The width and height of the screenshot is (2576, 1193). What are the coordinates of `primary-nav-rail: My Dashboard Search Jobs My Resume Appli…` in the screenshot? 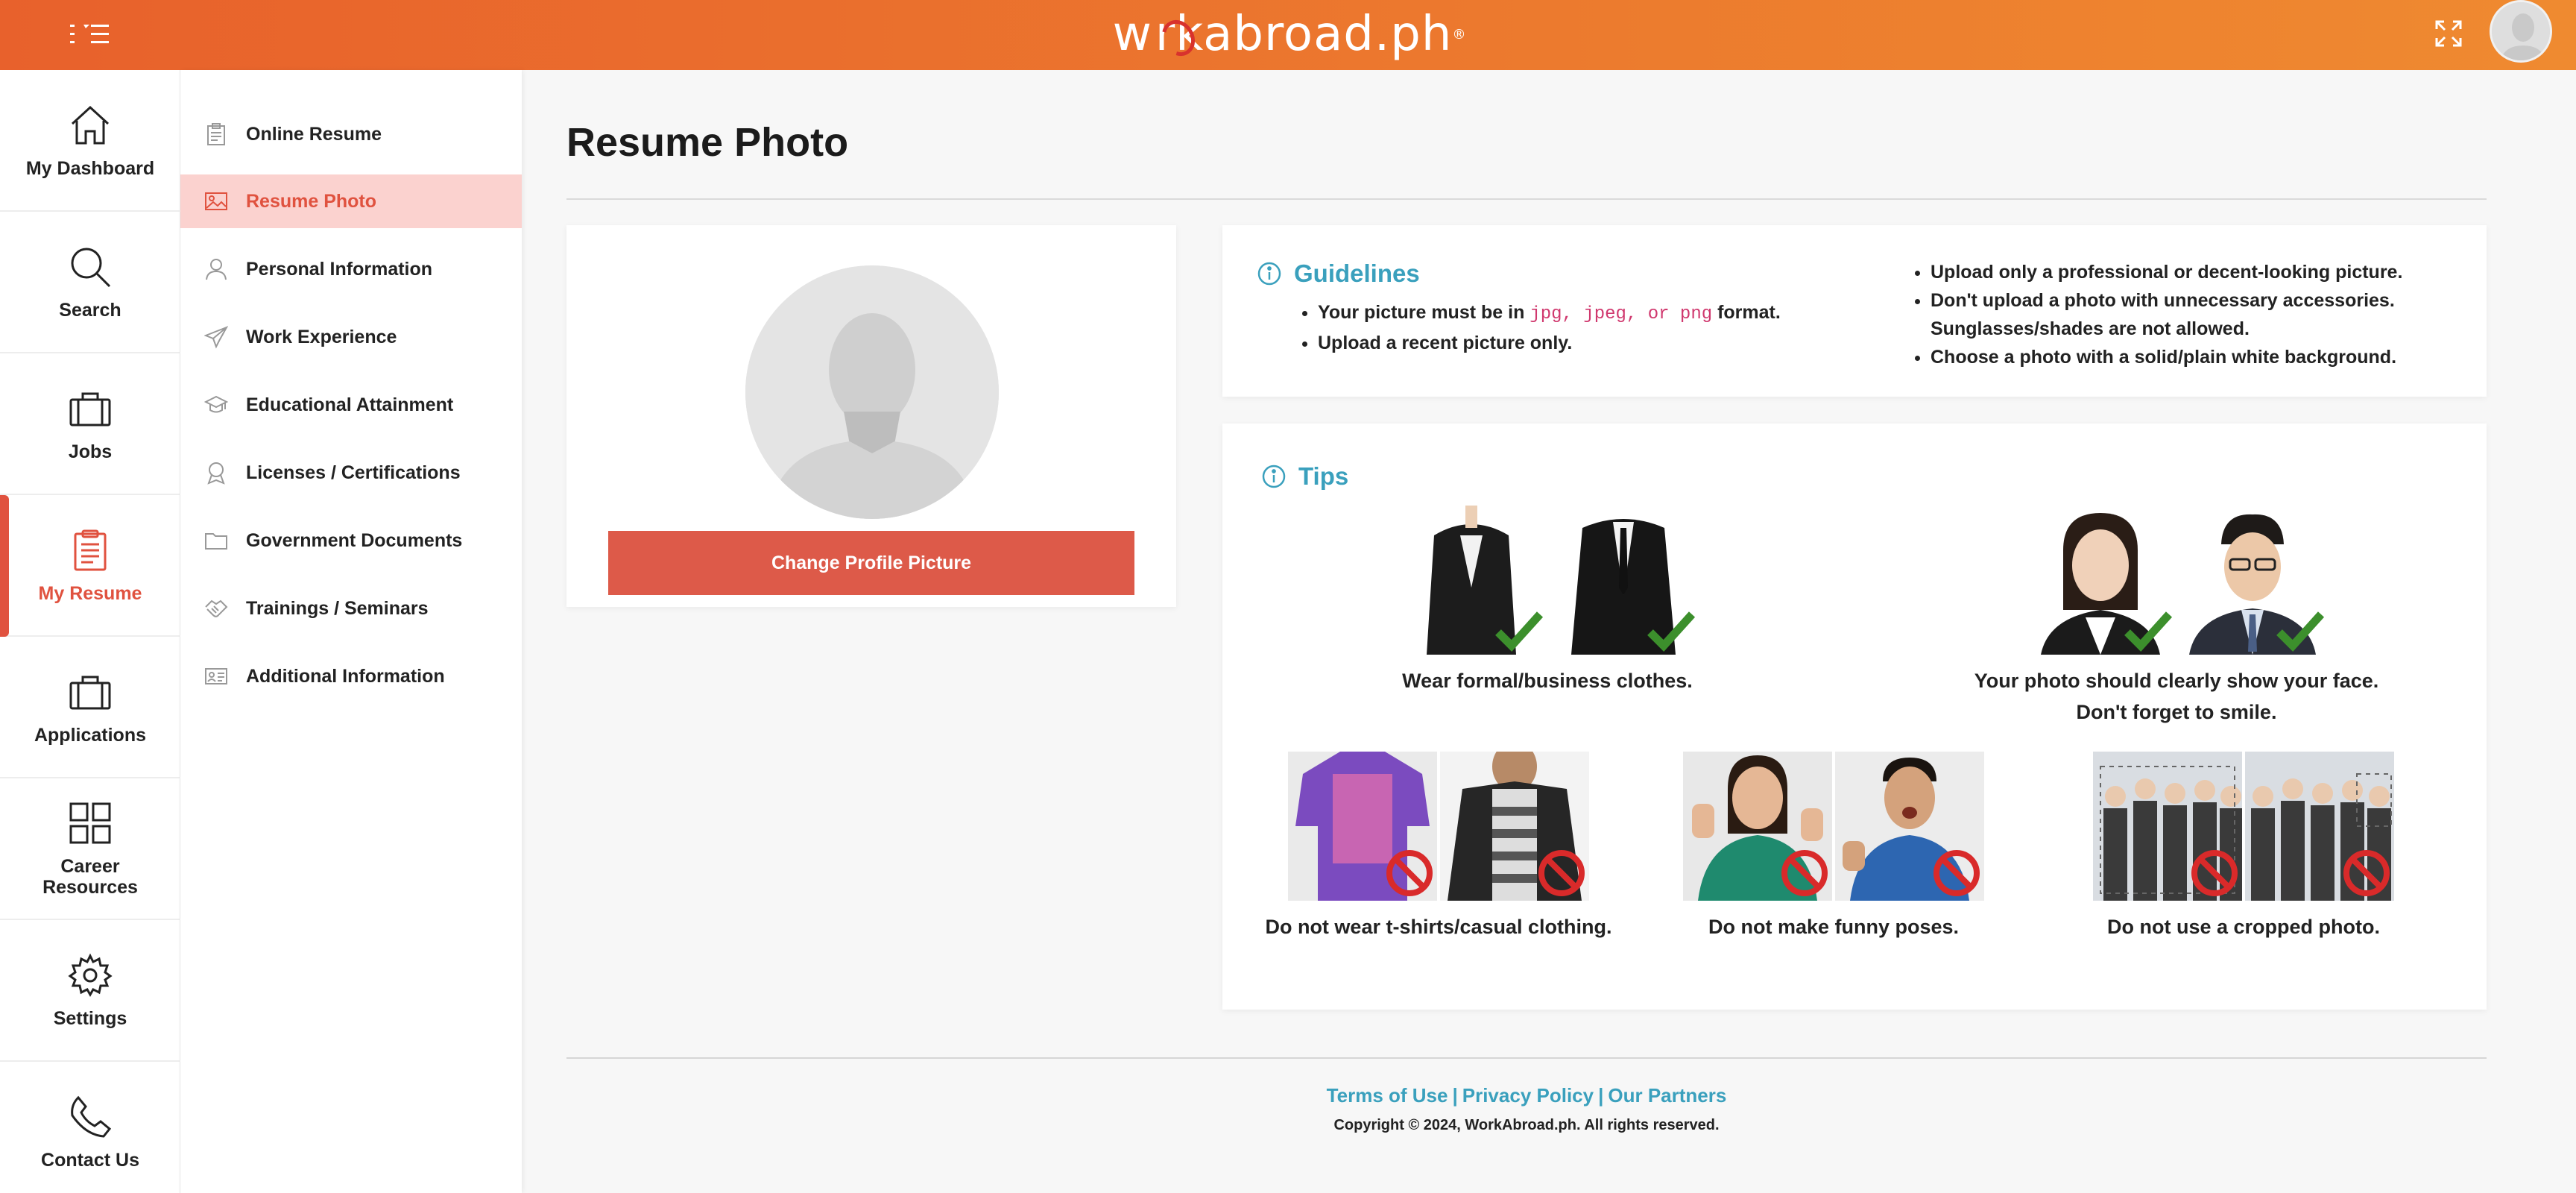 It's located at (90, 631).